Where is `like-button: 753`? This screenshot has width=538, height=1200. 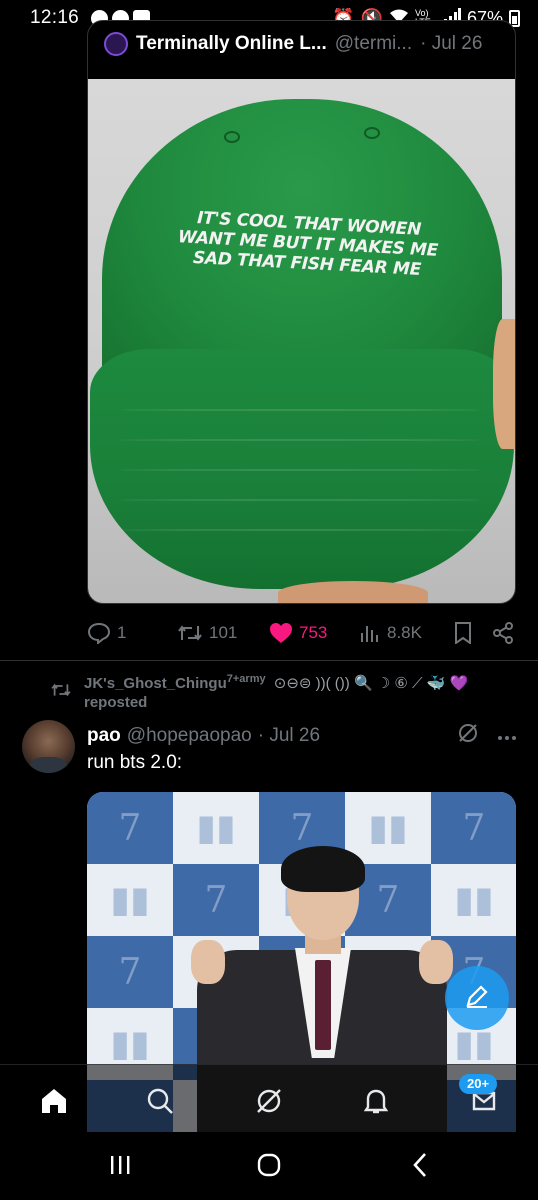
like-button: 753 is located at coordinates (314, 633).